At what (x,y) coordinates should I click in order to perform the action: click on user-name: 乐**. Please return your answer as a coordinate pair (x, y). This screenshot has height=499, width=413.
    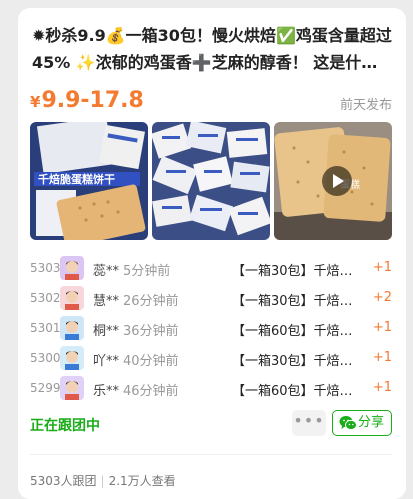
    Looking at the image, I should click on (106, 391).